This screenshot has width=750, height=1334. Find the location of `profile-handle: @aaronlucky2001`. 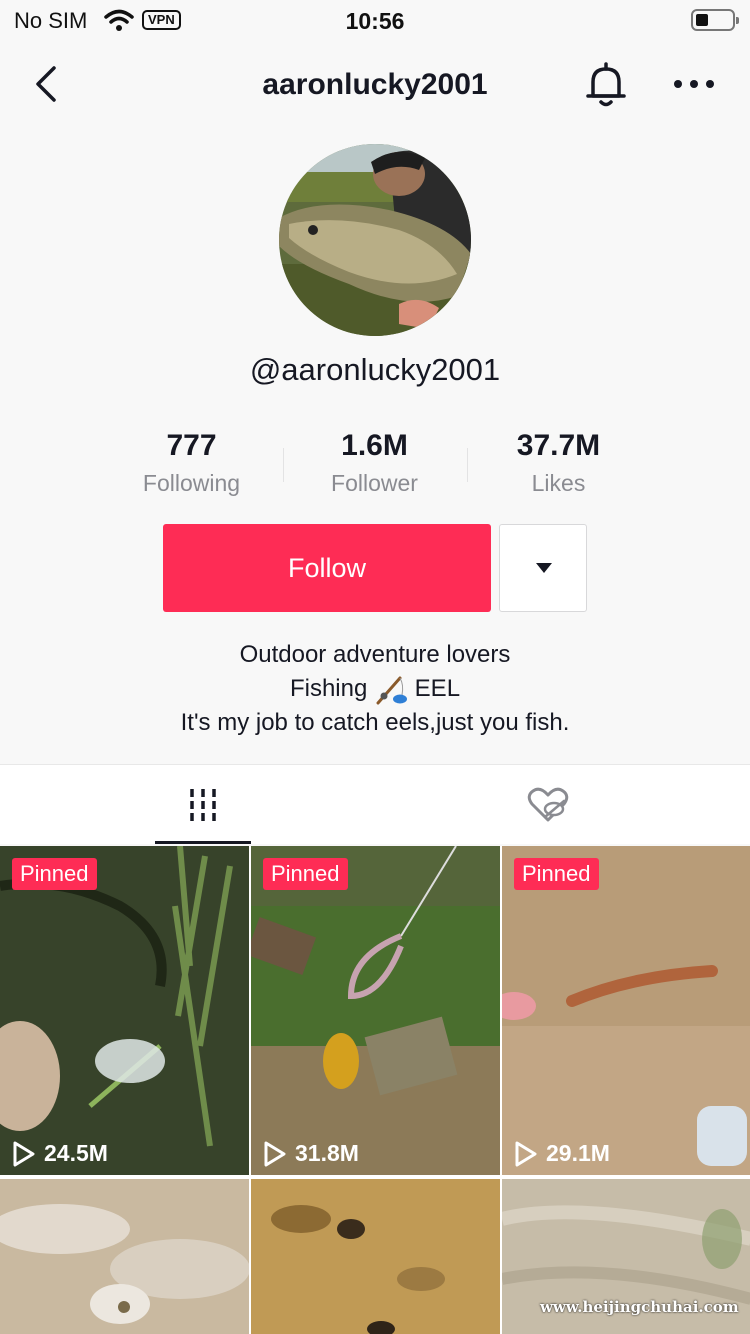

profile-handle: @aaronlucky2001 is located at coordinates (375, 369).